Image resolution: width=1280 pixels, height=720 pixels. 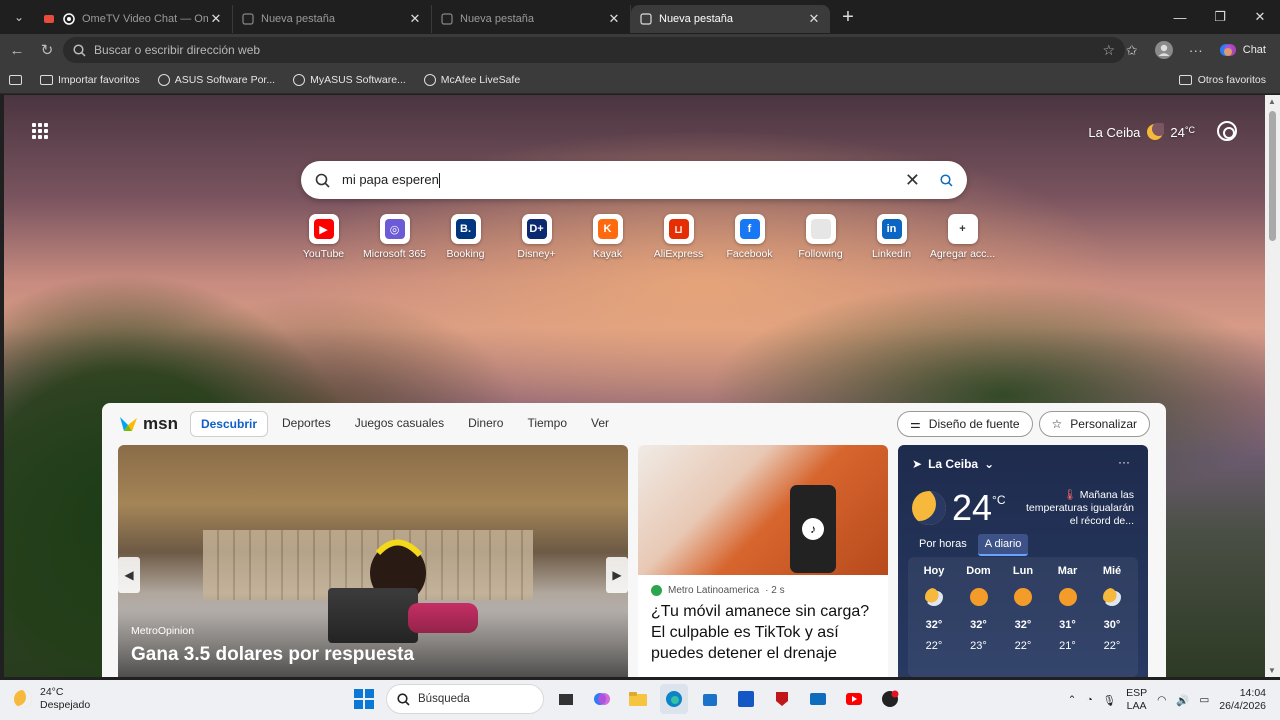 I want to click on weather-widget-header: La Ceiba 24°C, so click(x=1141, y=132).